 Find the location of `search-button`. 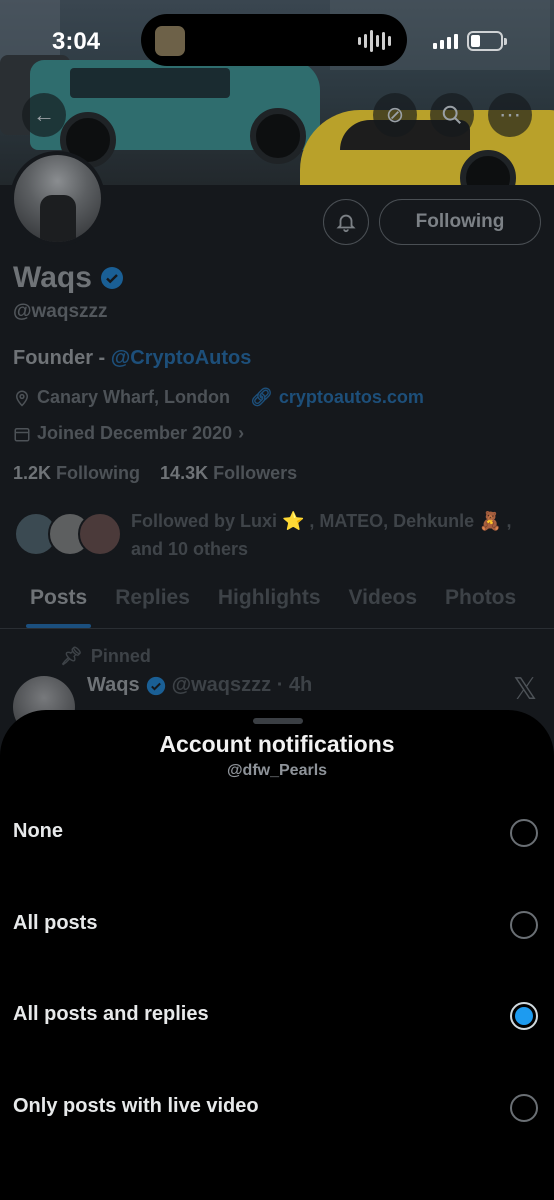

search-button is located at coordinates (452, 115).